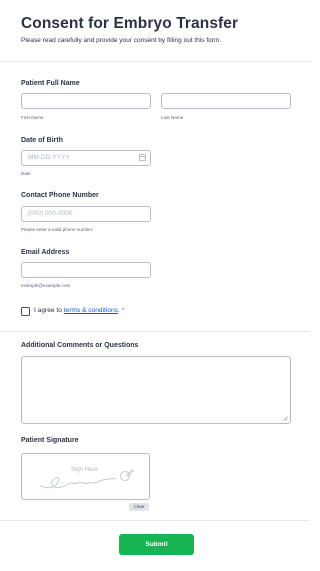  I want to click on resize-handle-icon, so click(285, 418).